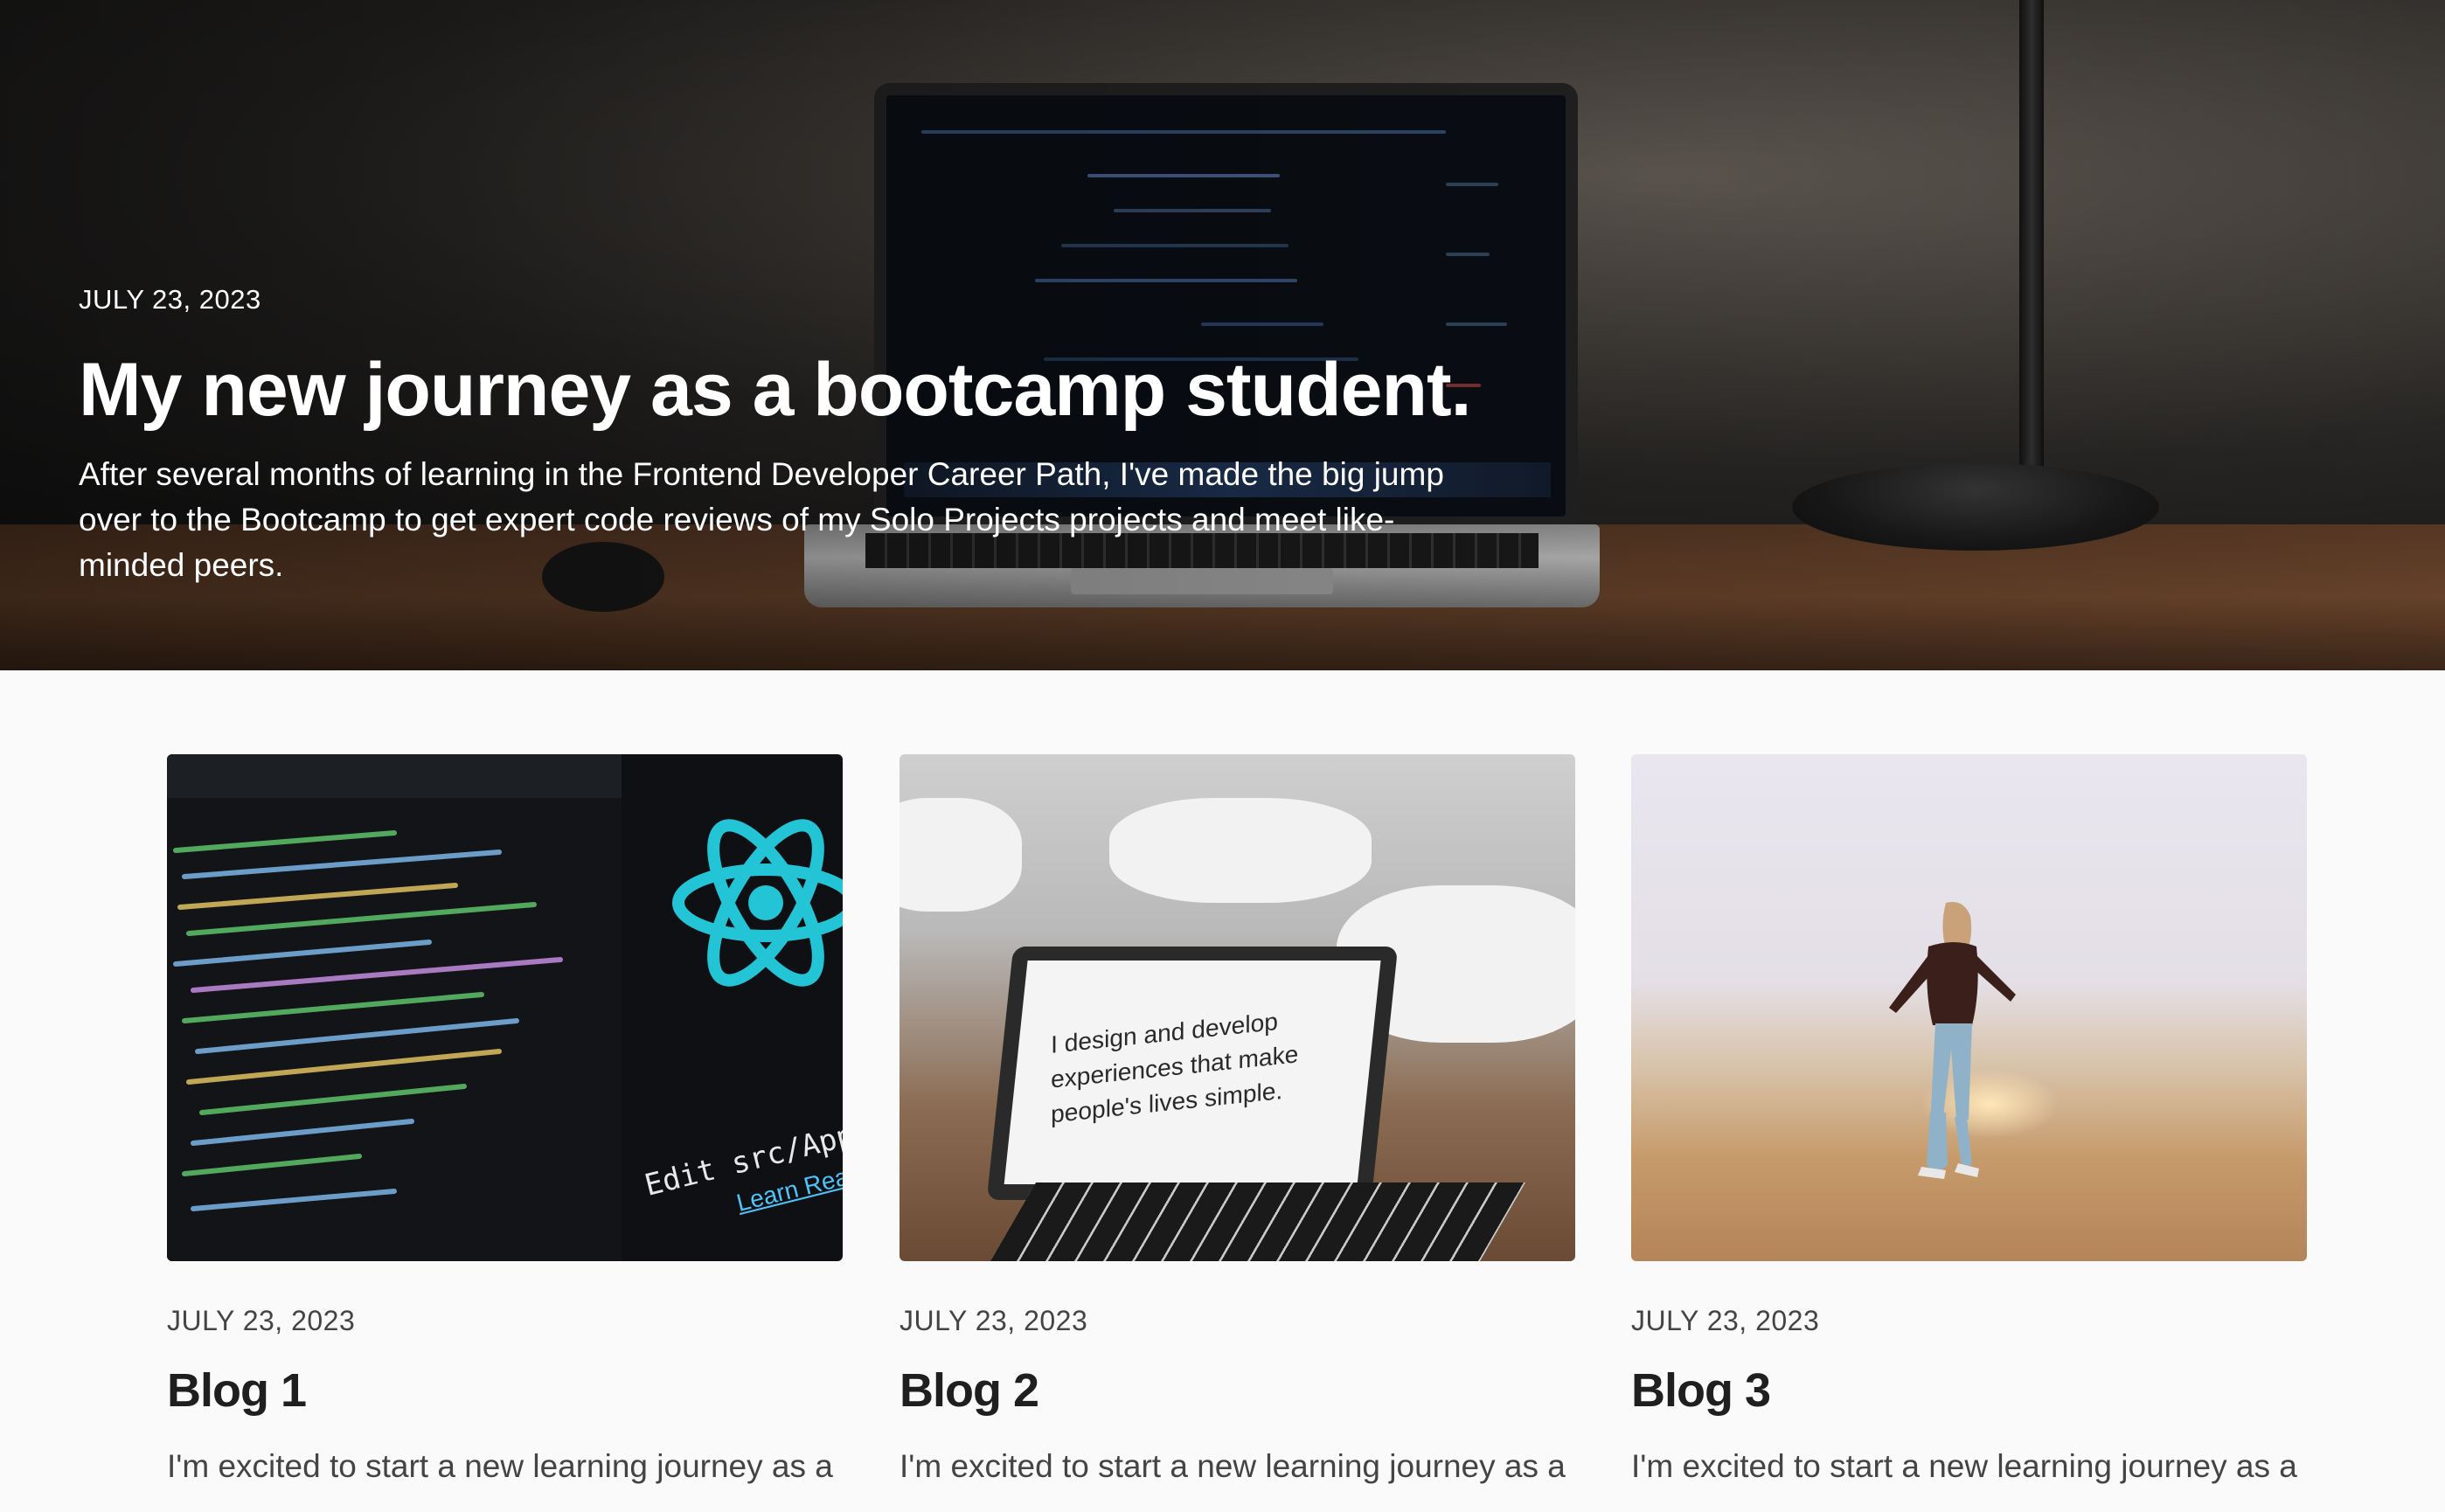  What do you see at coordinates (261, 1320) in the screenshot?
I see `blog-card-1-date: JULY 23, 2023` at bounding box center [261, 1320].